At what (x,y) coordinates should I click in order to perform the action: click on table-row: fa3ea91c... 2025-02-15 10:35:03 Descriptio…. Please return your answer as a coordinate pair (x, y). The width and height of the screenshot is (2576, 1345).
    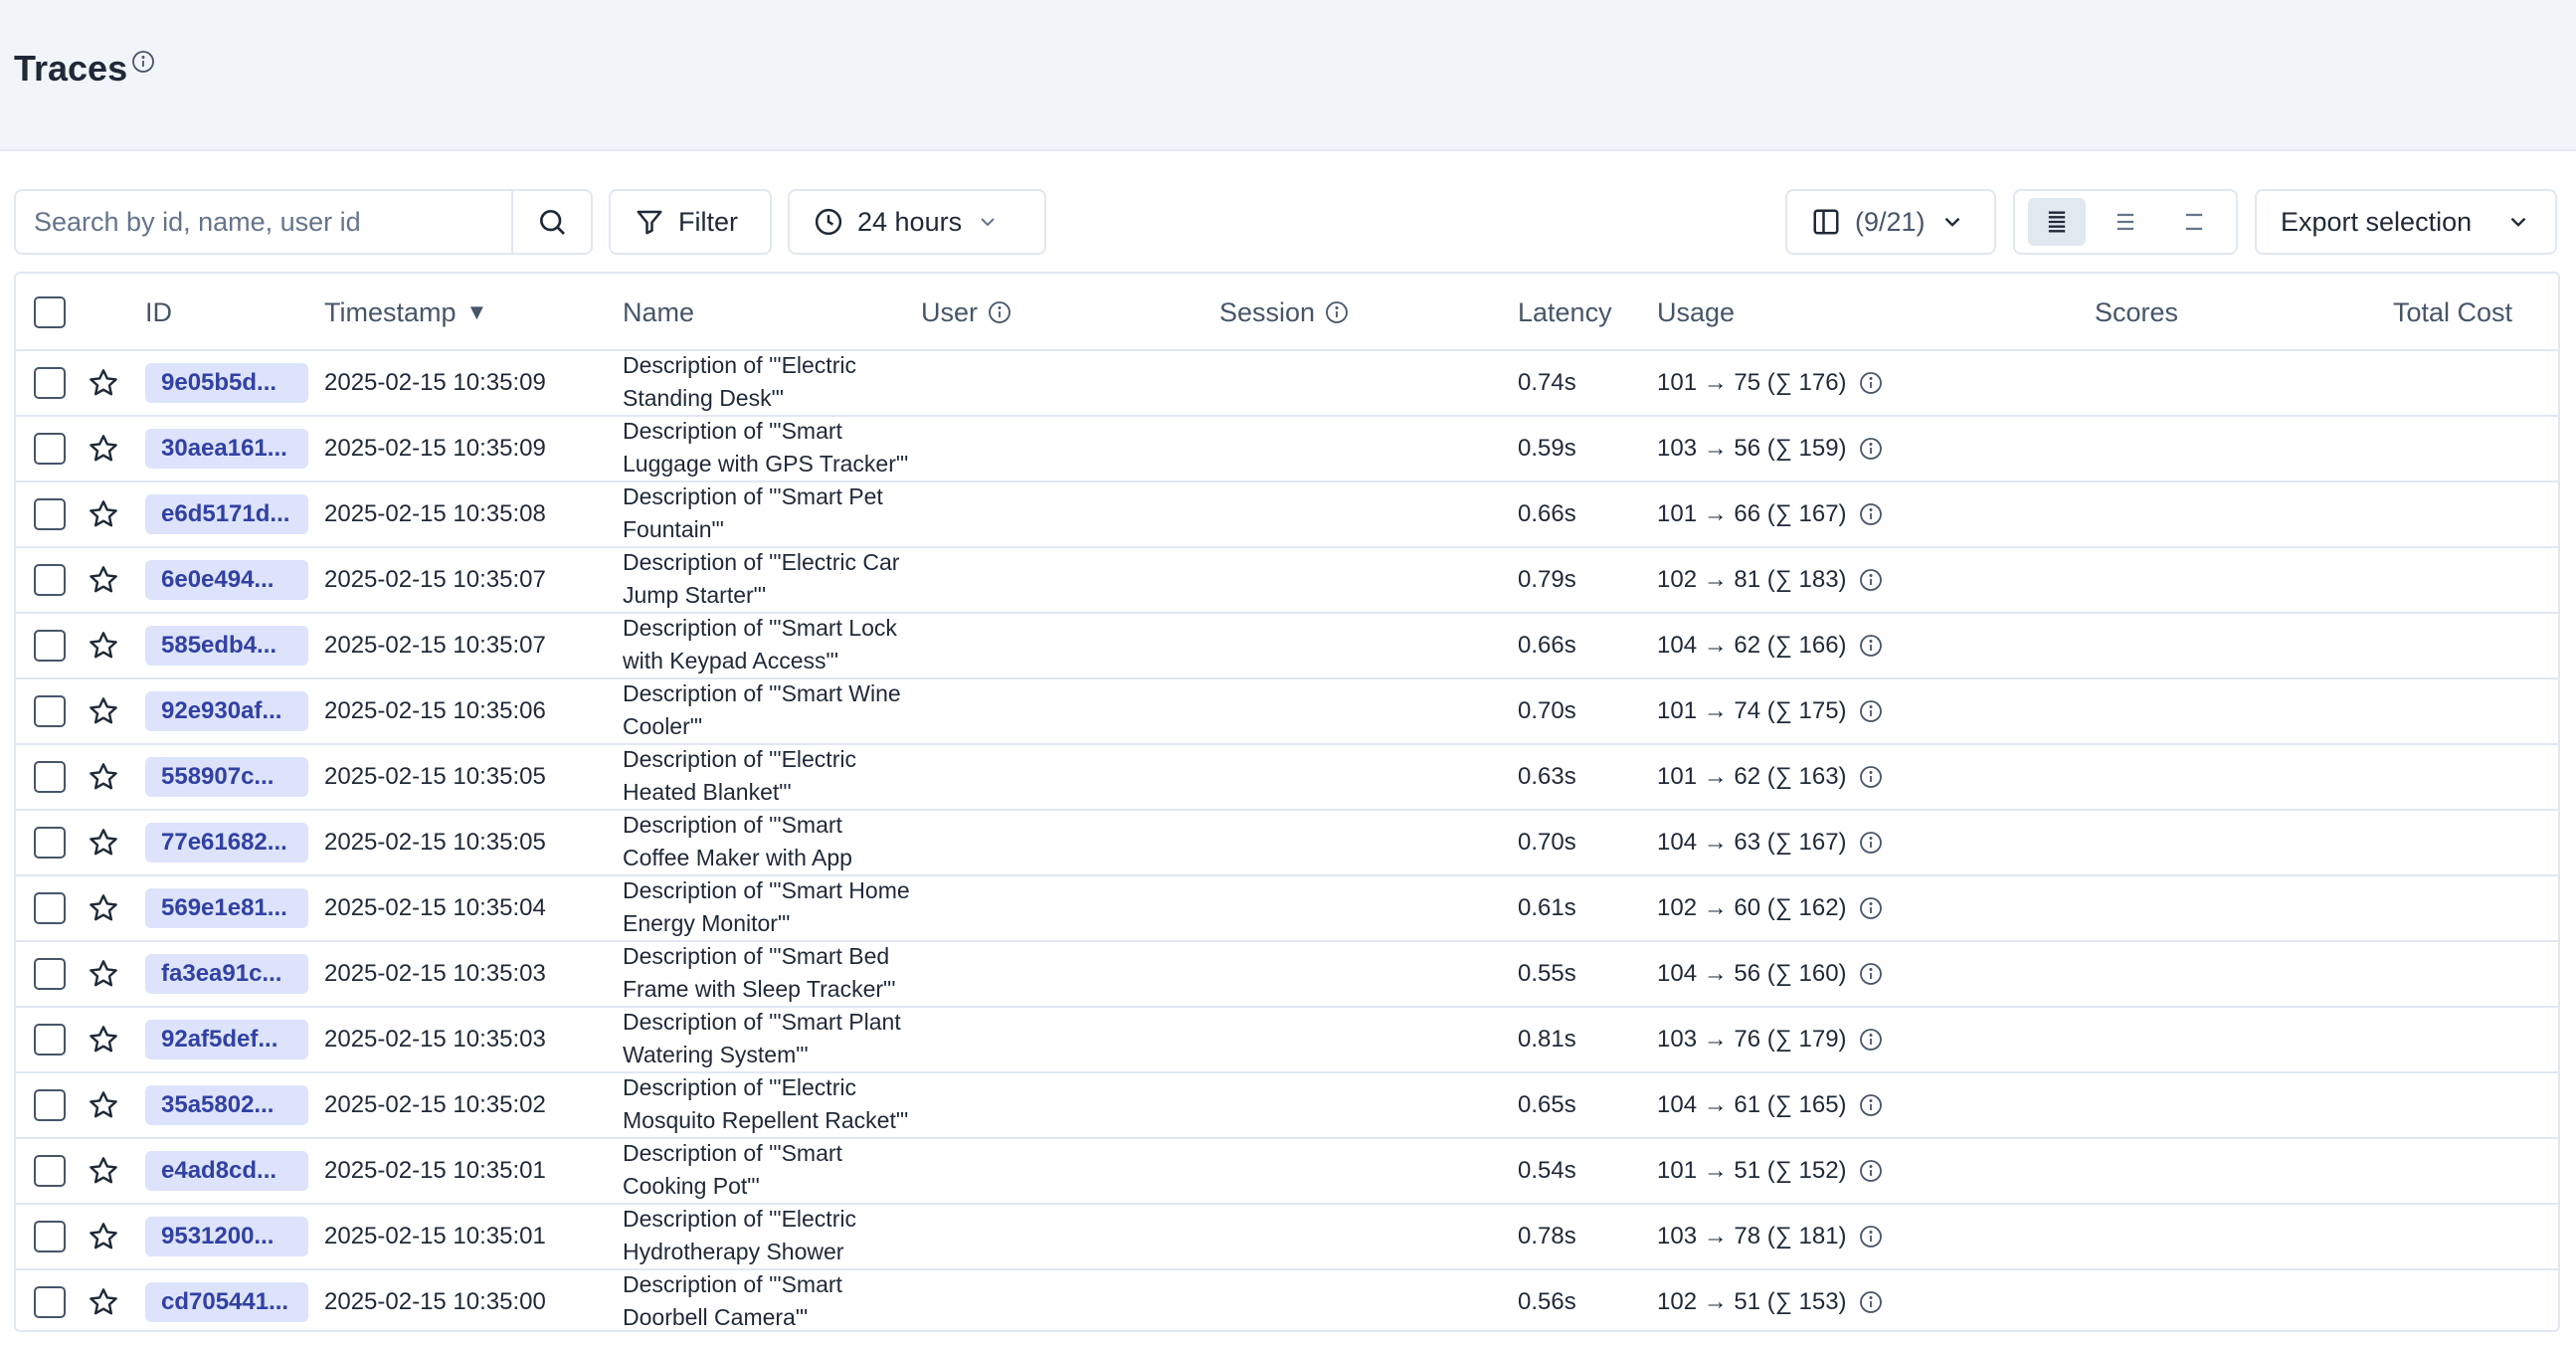
    Looking at the image, I should click on (1287, 975).